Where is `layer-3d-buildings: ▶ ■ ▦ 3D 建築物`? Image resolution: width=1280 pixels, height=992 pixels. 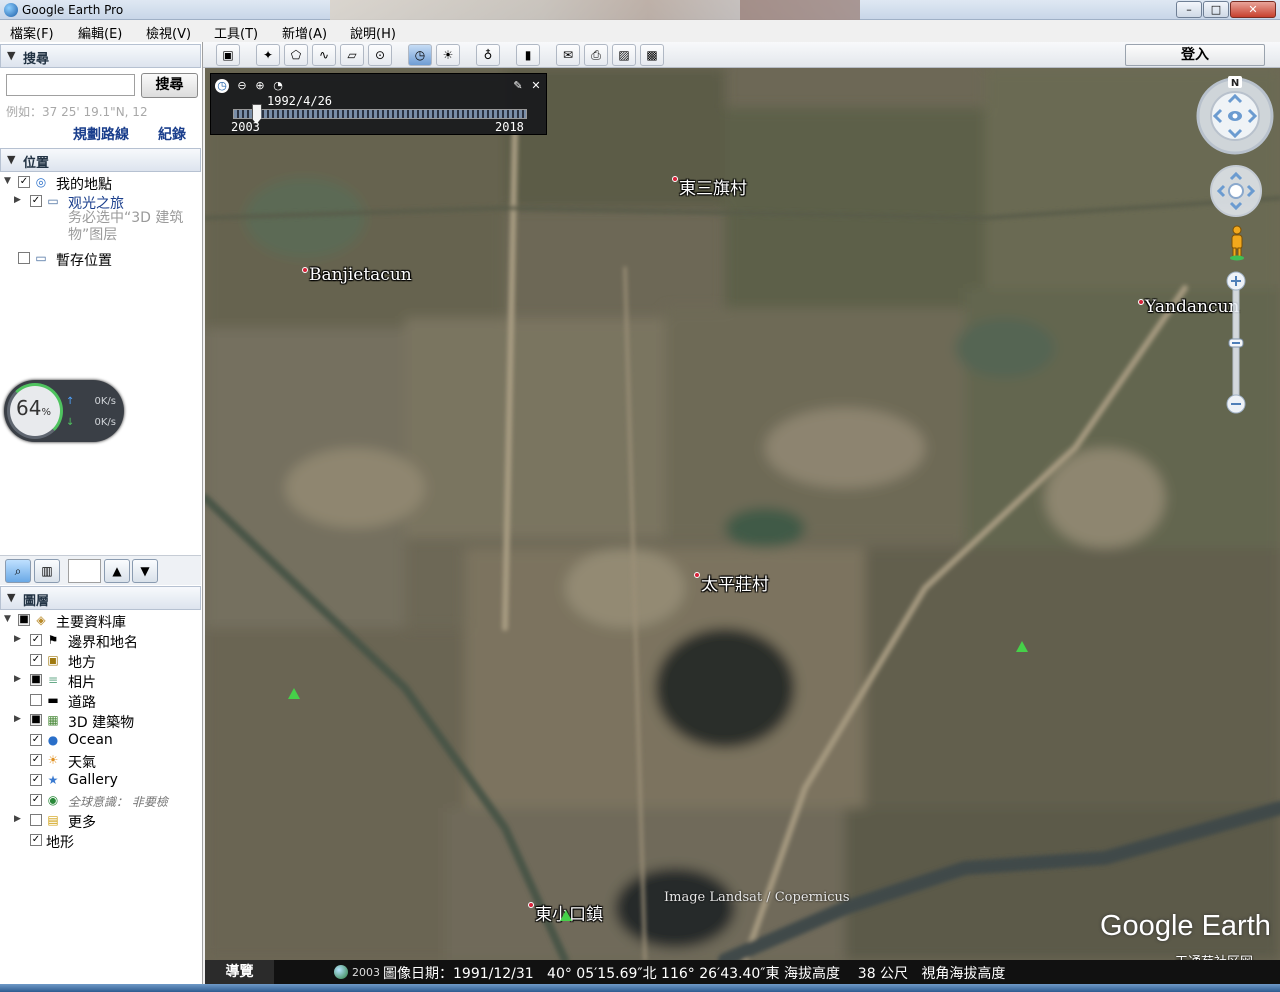 layer-3d-buildings: ▶ ■ ▦ 3D 建築物 is located at coordinates (100, 721).